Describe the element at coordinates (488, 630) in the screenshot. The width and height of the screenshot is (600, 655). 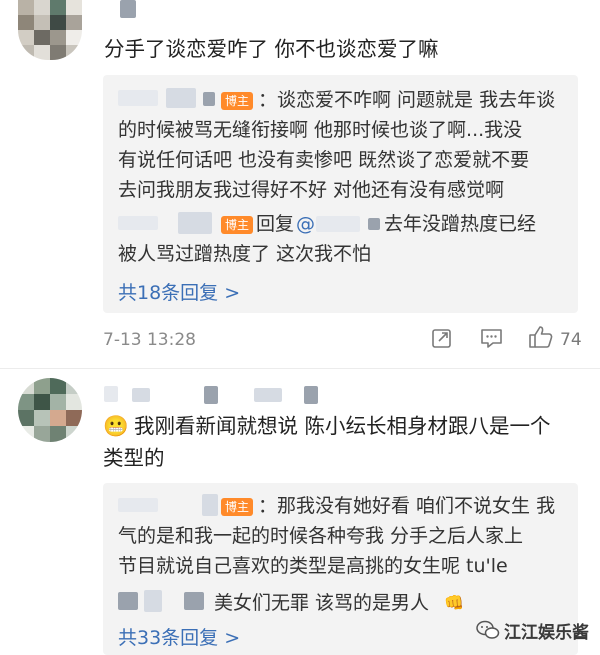
I see `wechat-icon` at that location.